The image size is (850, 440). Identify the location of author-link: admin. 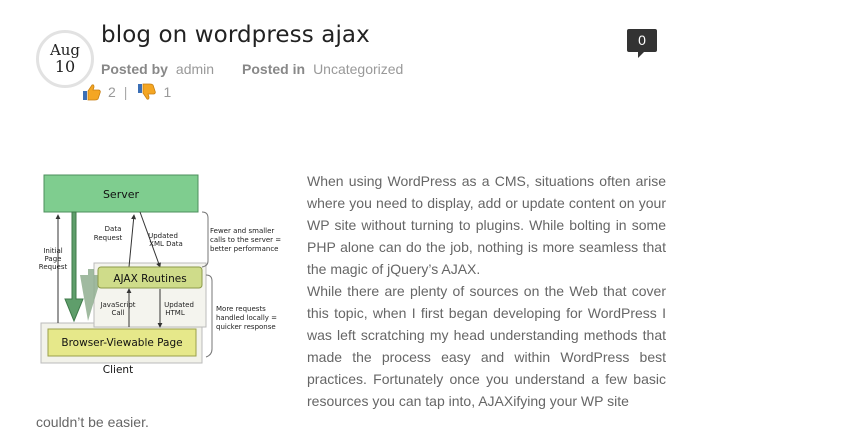
(195, 69).